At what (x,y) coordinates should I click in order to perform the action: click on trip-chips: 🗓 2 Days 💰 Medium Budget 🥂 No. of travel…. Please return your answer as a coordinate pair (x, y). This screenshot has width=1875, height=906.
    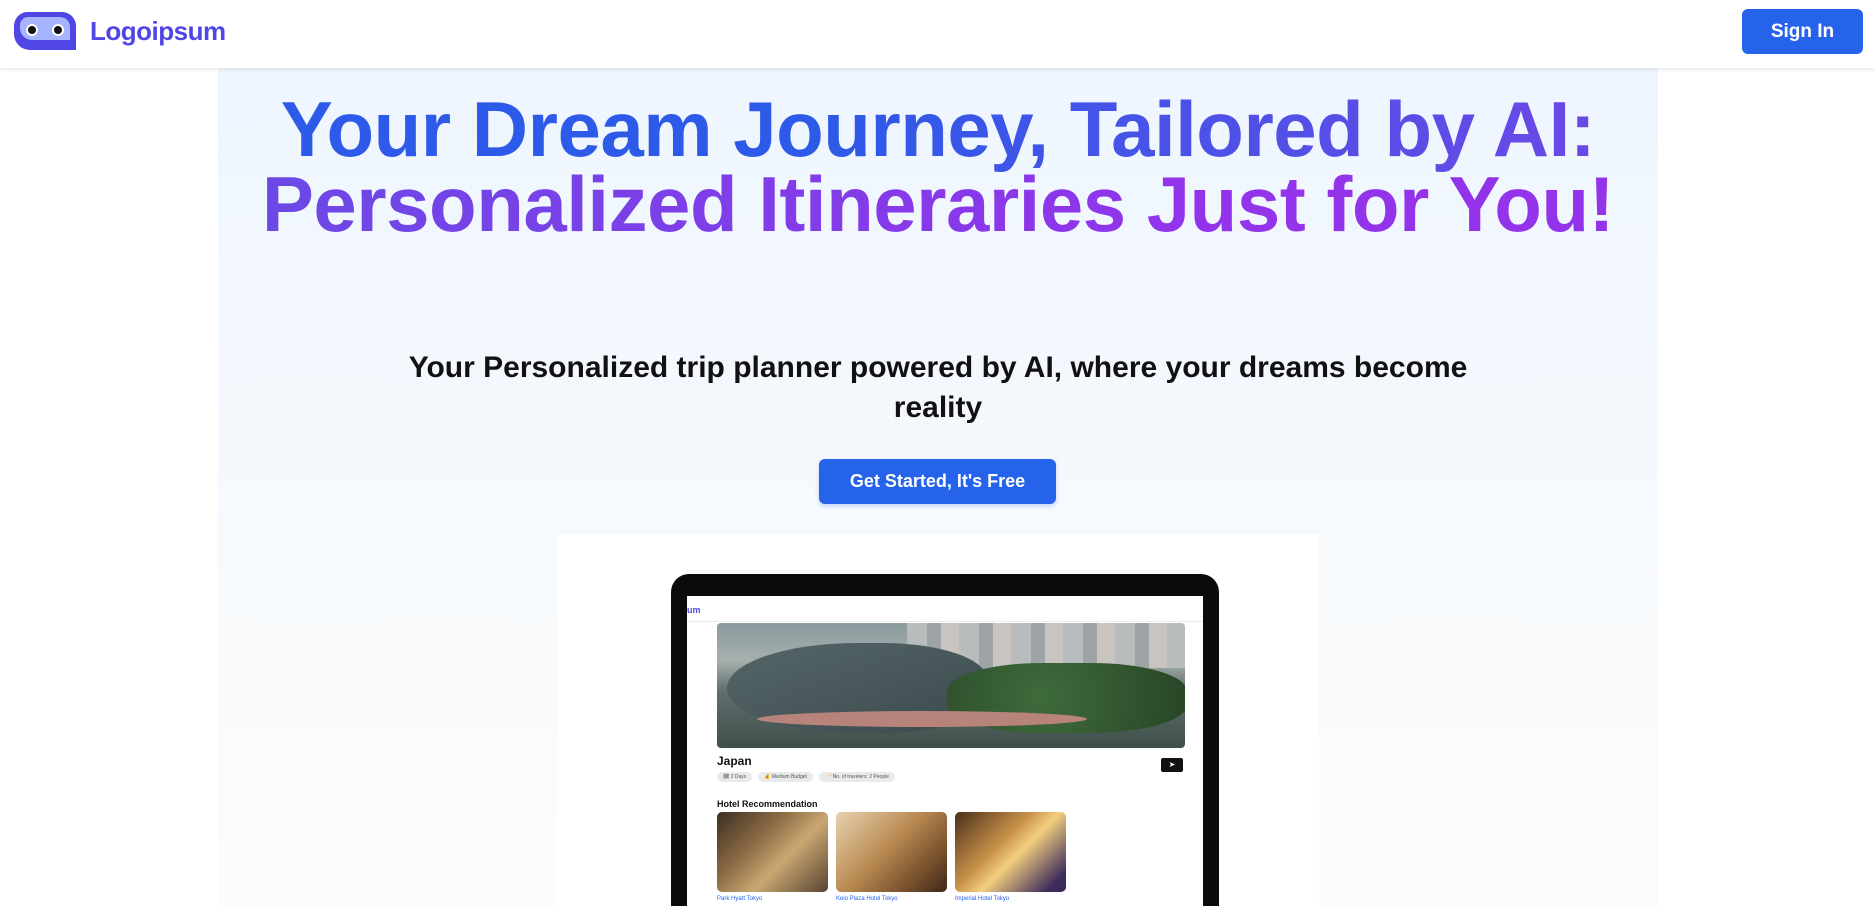
    Looking at the image, I should click on (806, 777).